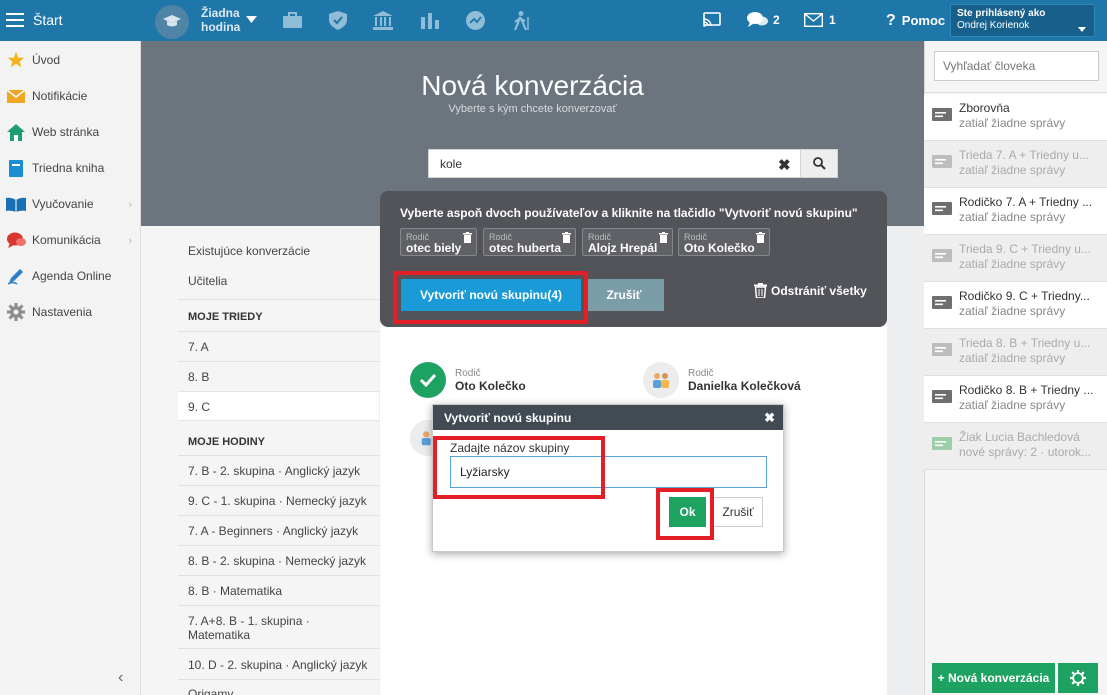 The image size is (1107, 695). What do you see at coordinates (70, 240) in the screenshot?
I see `sidebar-item-komunikacia: Komunikácia ›` at bounding box center [70, 240].